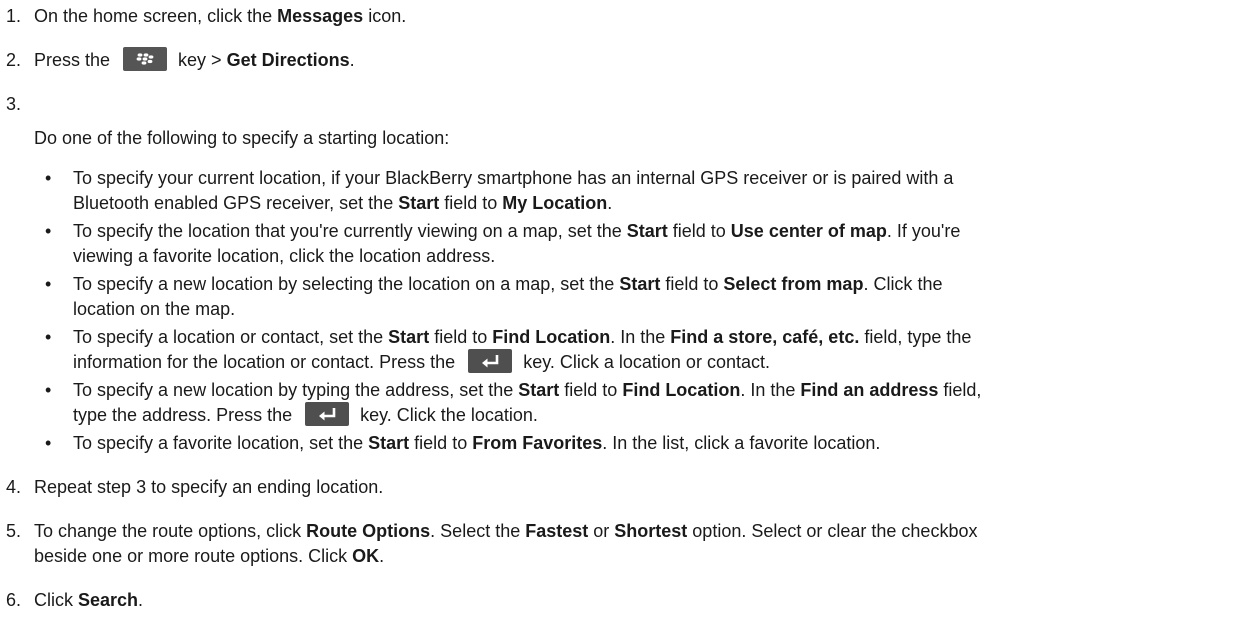 The width and height of the screenshot is (1260, 638). Describe the element at coordinates (14, 60) in the screenshot. I see `step-number: 2.` at that location.